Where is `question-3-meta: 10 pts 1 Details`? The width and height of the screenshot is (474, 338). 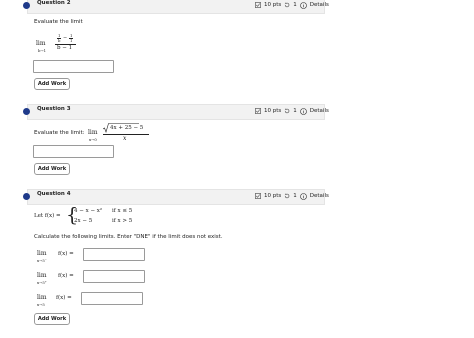 question-3-meta: 10 pts 1 Details is located at coordinates (292, 111).